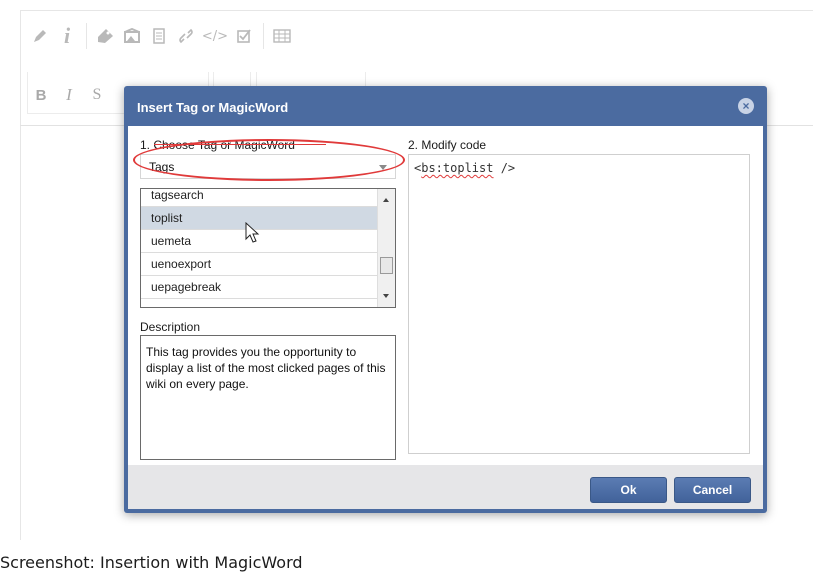 The height and width of the screenshot is (578, 813). Describe the element at coordinates (97, 95) in the screenshot. I see `strikethrough-button: S` at that location.